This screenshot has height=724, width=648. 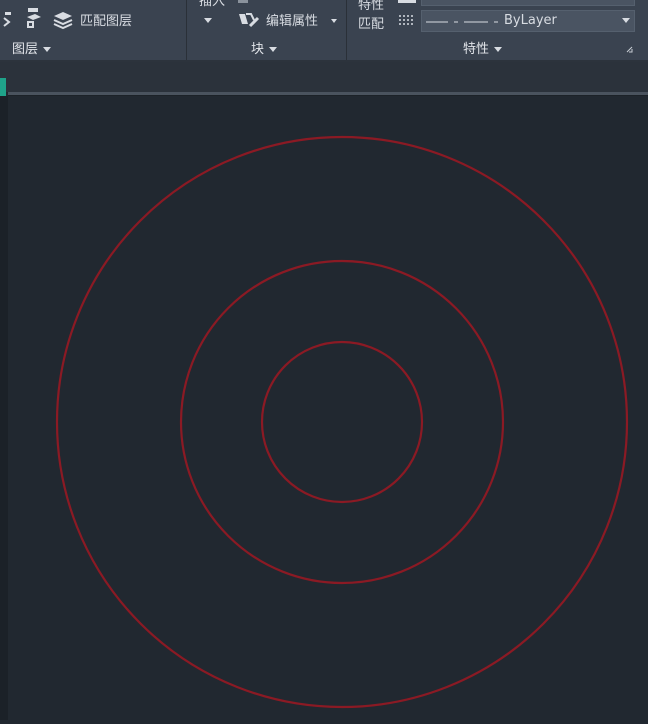 I want to click on block-tool-icon, so click(x=243, y=1).